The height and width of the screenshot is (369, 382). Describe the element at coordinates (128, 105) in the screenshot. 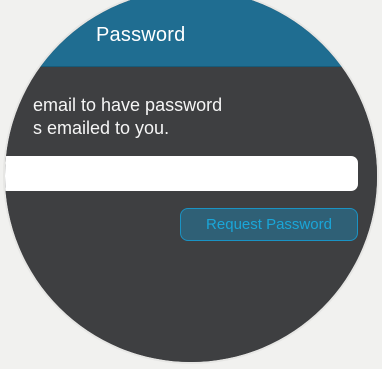

I see `instructions-line-1: email to have password` at that location.